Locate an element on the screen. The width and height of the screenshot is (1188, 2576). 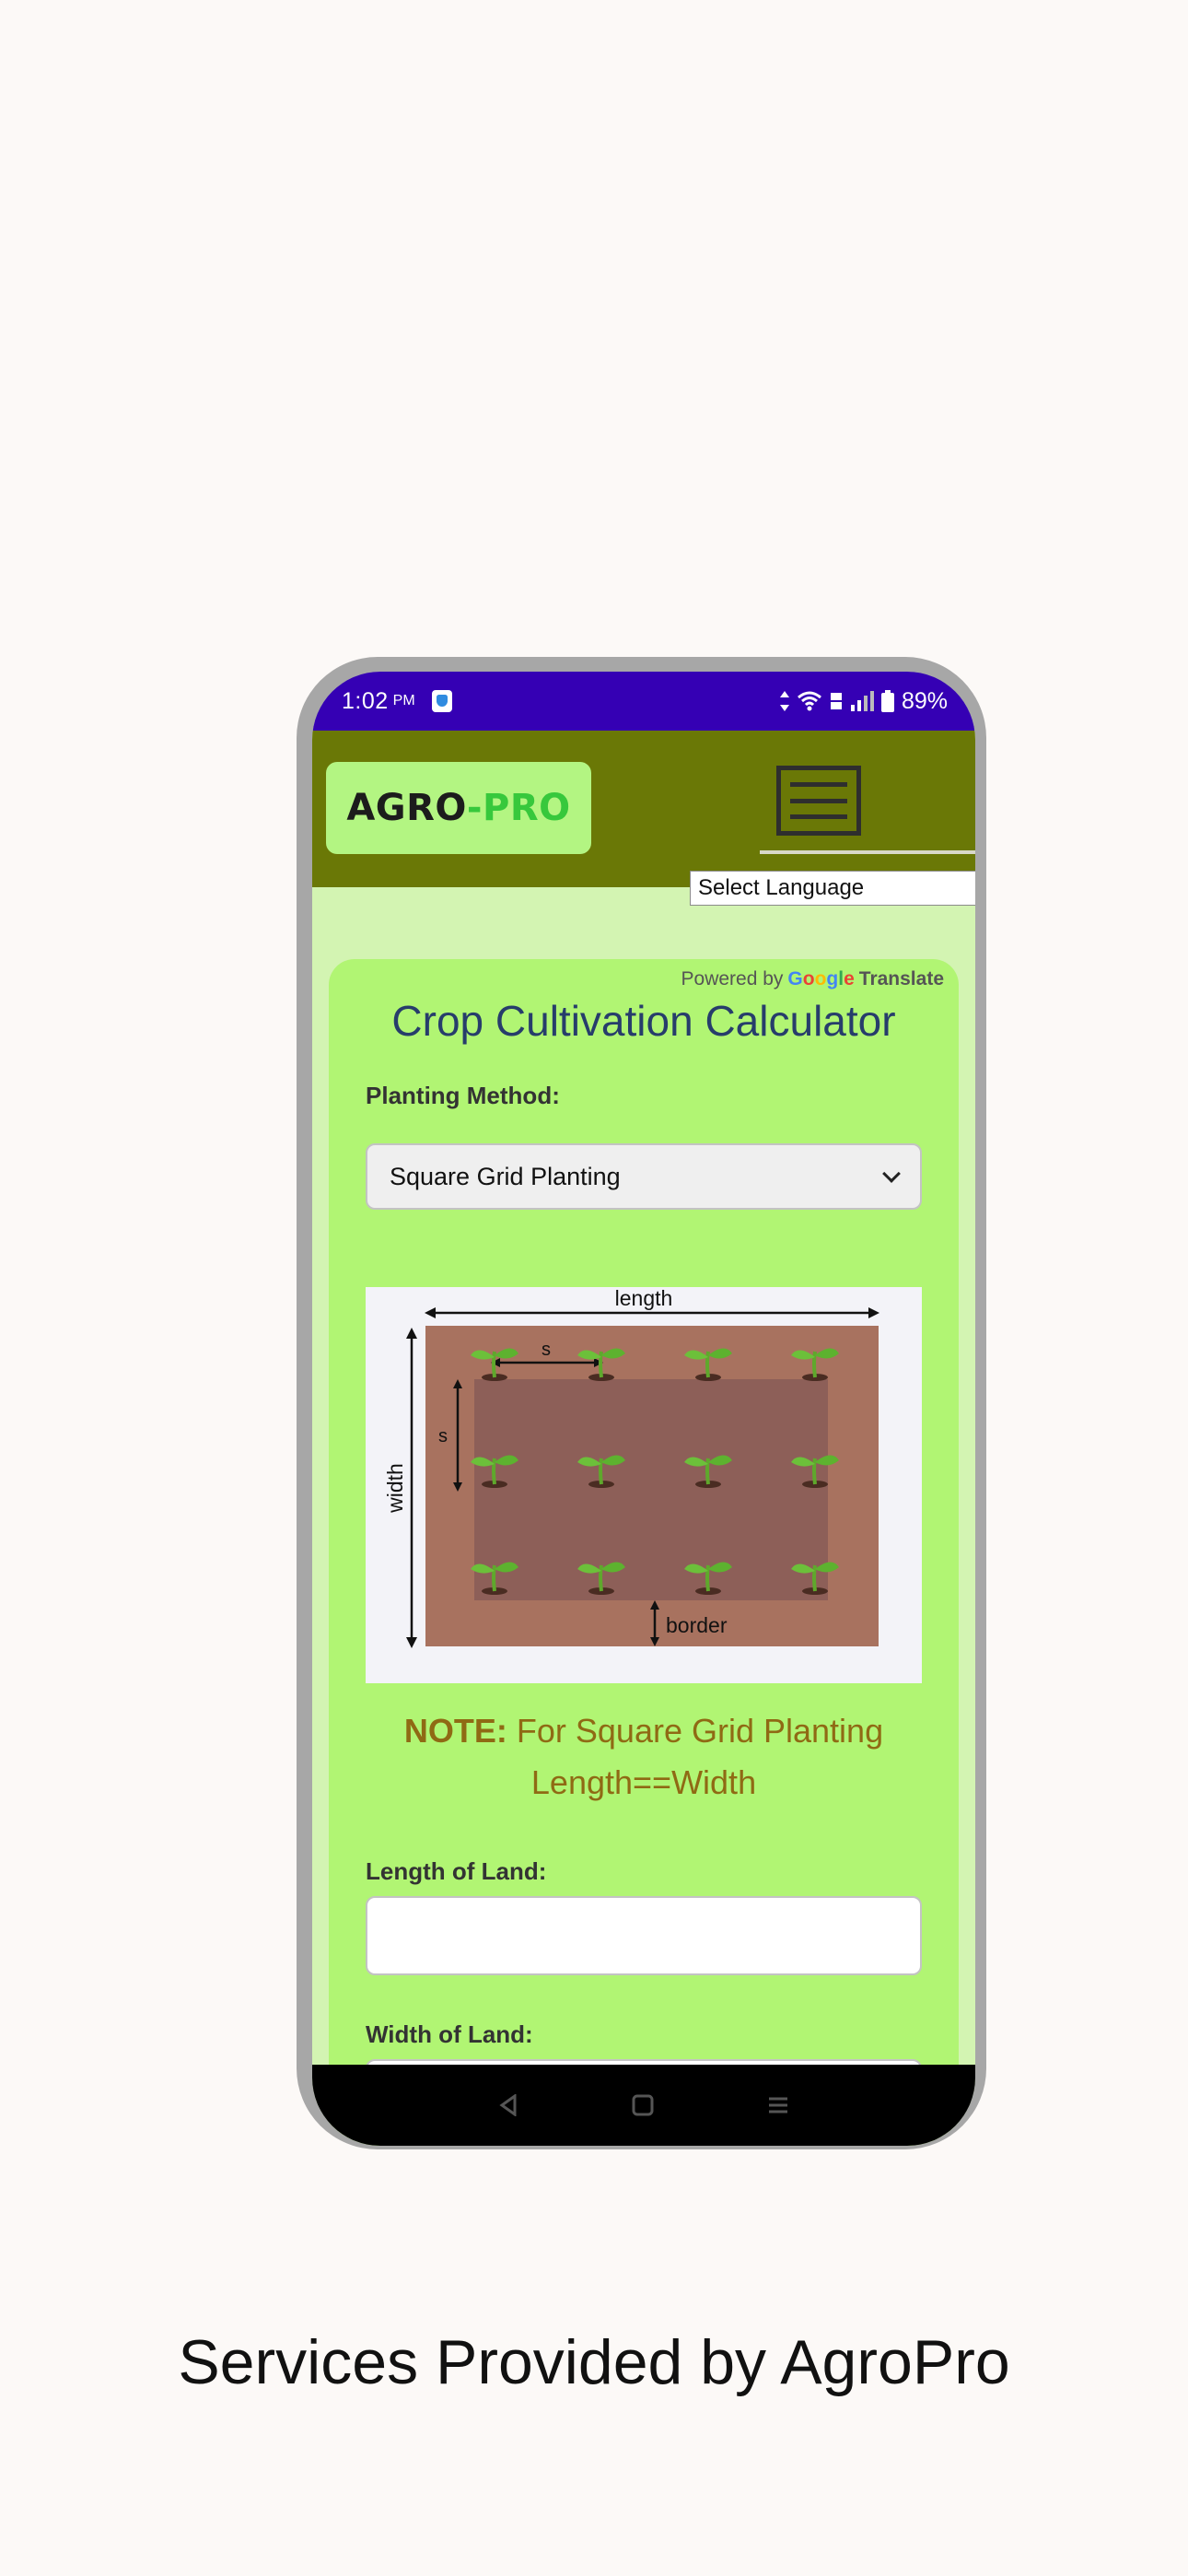
home-icon is located at coordinates (643, 2105).